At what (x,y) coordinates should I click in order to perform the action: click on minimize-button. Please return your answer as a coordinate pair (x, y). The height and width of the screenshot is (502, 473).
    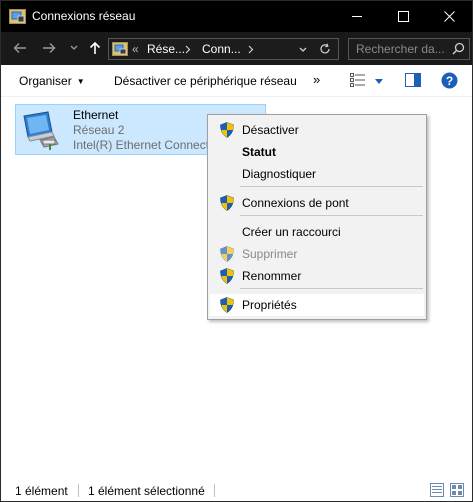
    Looking at the image, I should click on (357, 16).